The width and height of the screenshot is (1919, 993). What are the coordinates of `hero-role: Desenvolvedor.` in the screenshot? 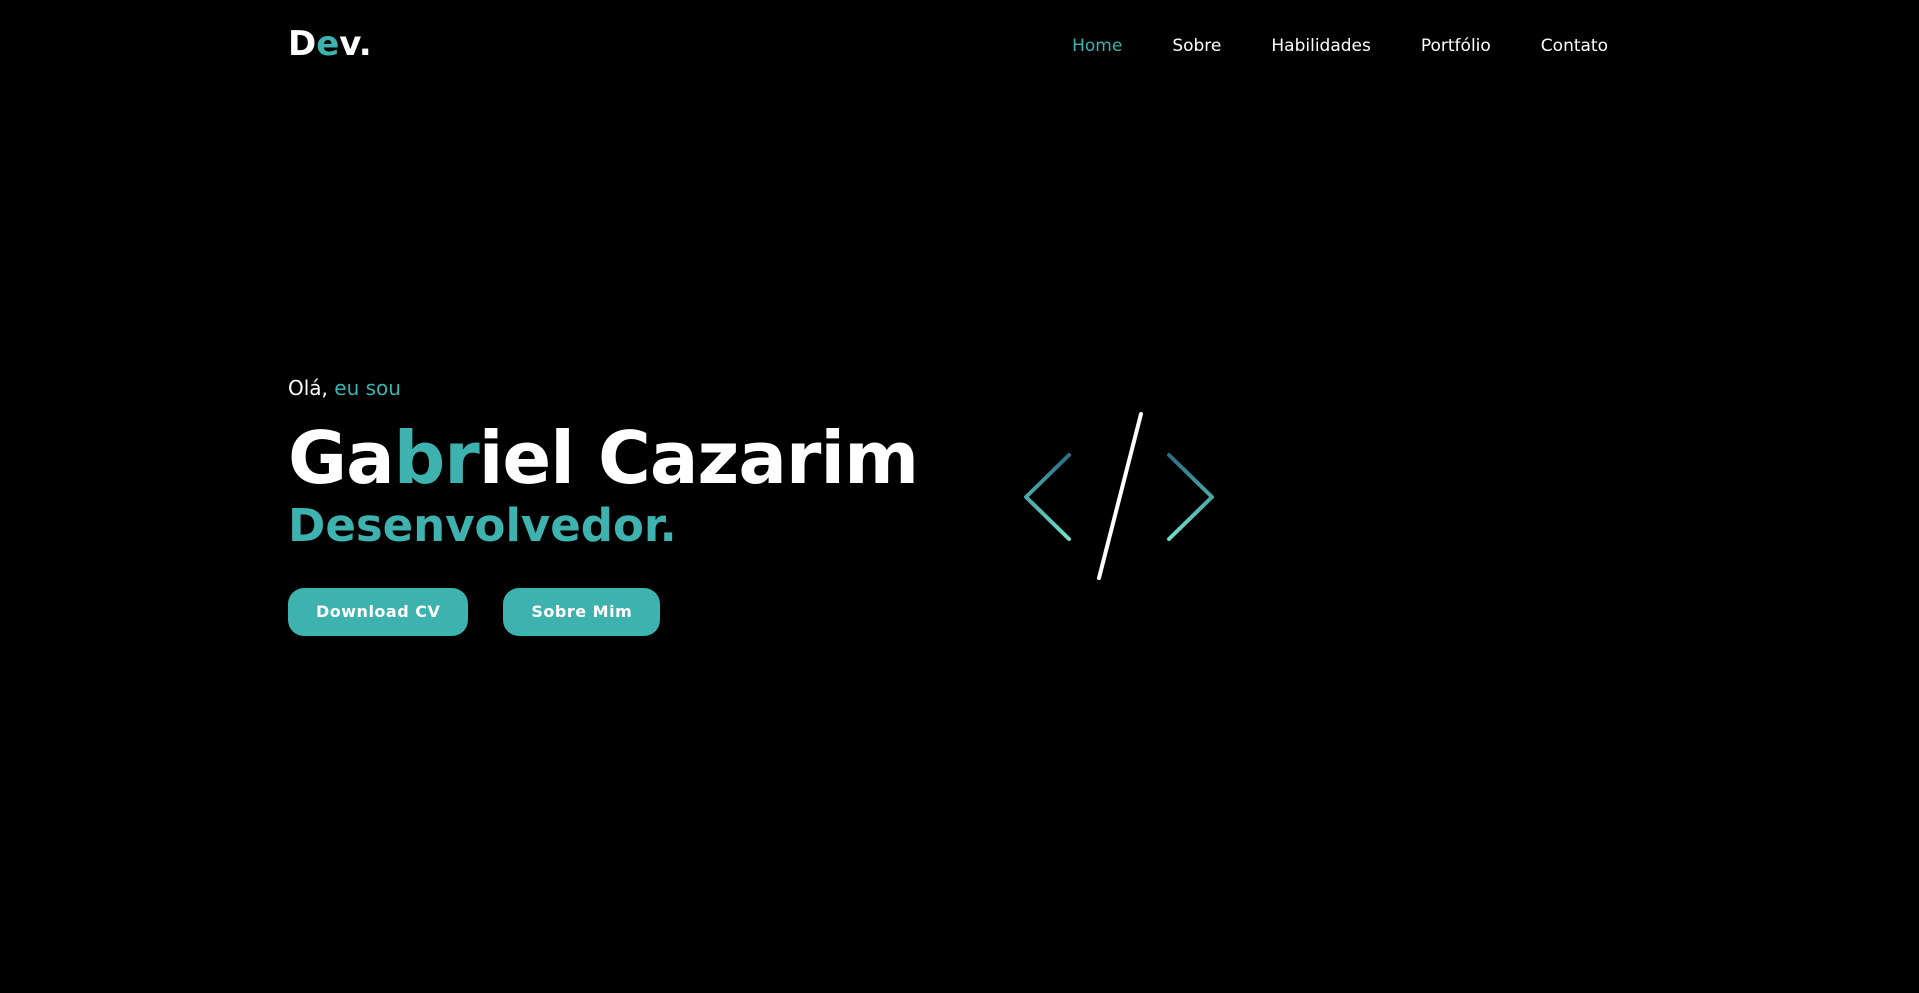 It's located at (482, 525).